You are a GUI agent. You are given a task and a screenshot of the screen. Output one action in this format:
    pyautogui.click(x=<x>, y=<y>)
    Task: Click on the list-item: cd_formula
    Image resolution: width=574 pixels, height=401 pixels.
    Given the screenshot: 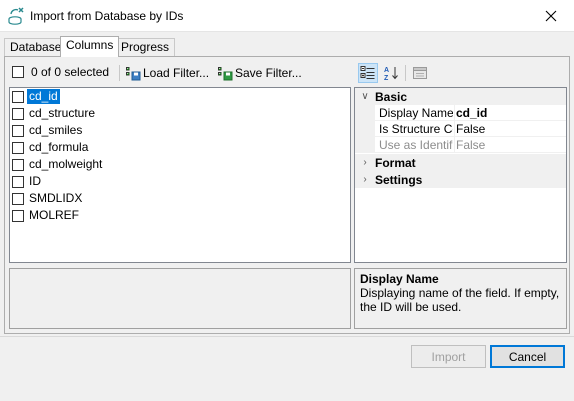 What is the action you would take?
    pyautogui.click(x=51, y=147)
    